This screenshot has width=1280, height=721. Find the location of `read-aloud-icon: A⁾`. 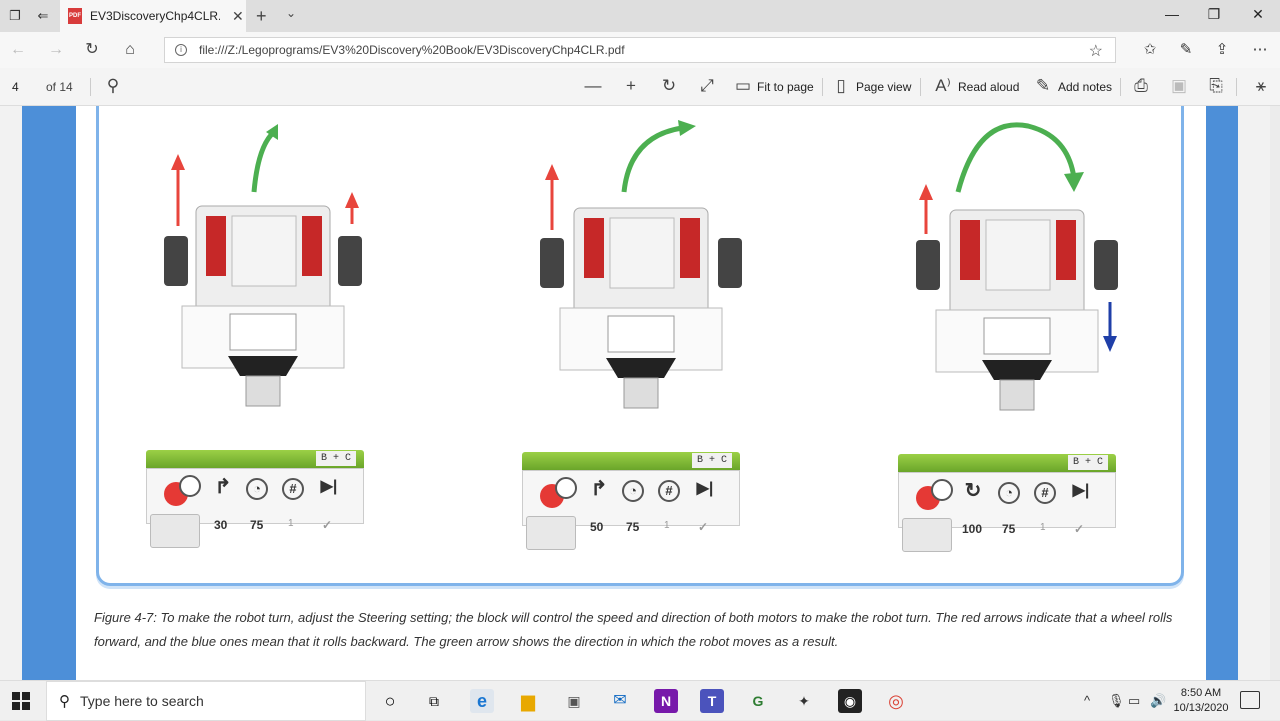

read-aloud-icon: A⁾ is located at coordinates (943, 86).